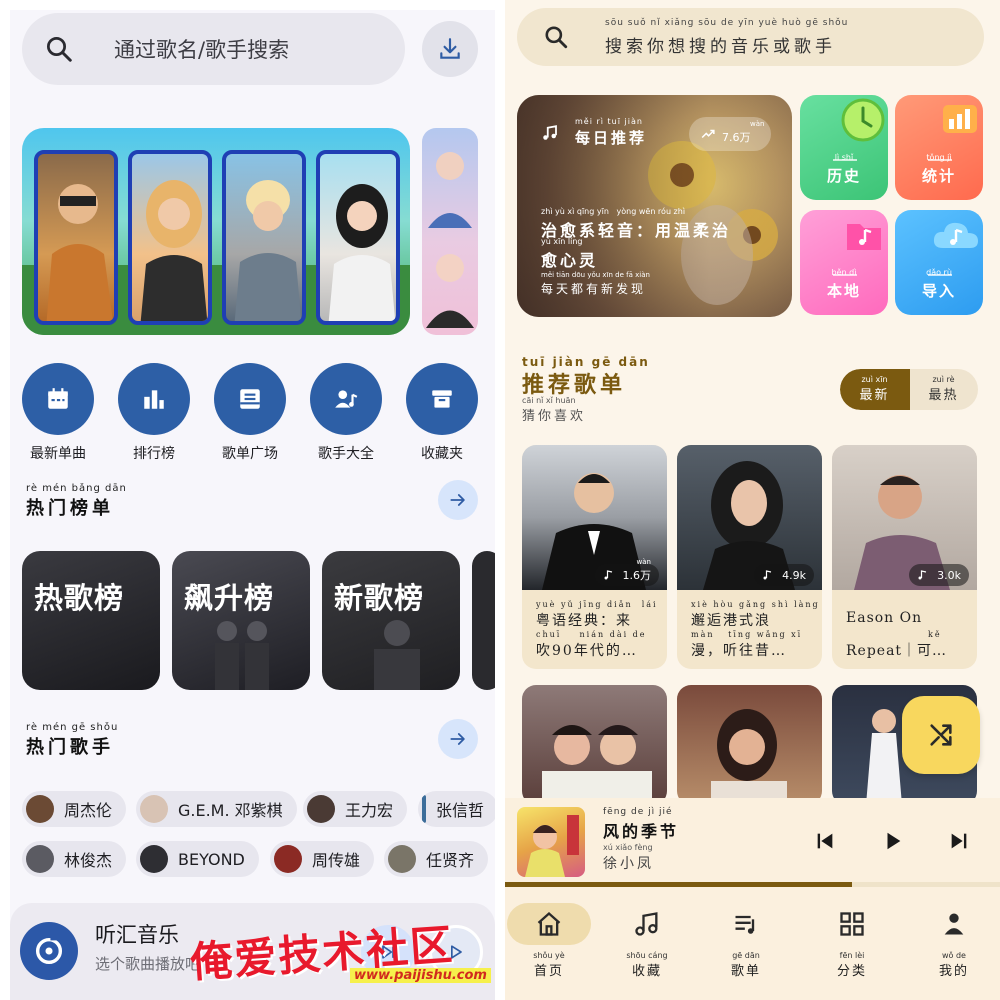  I want to click on singer-name: 张信哲, so click(459, 810).